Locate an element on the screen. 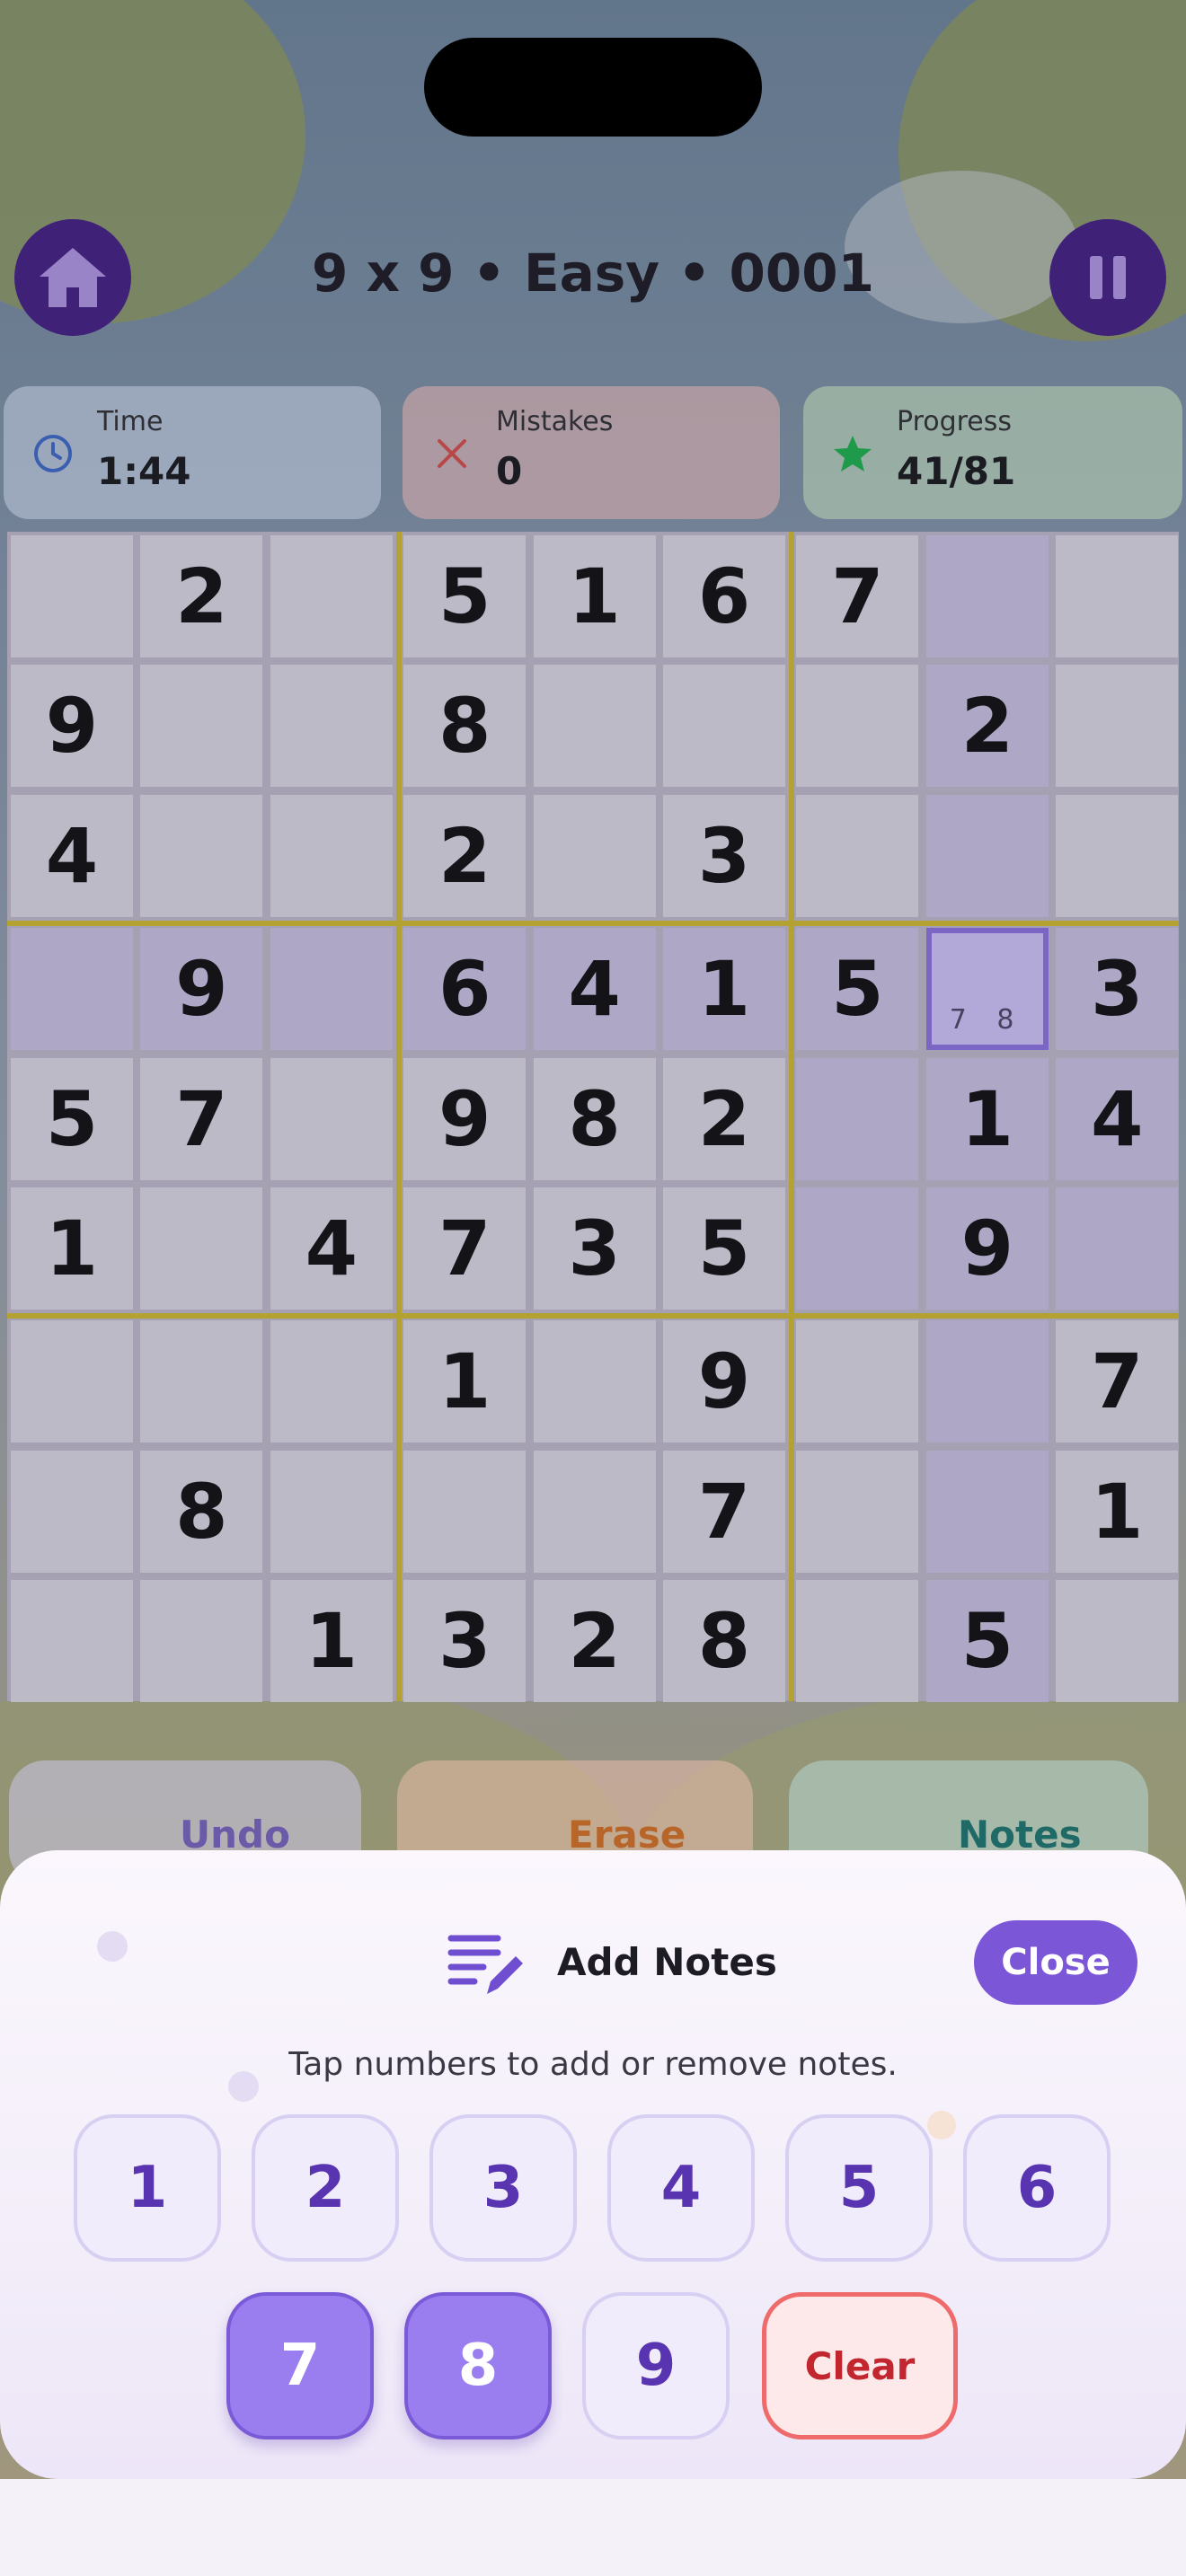  box-divider-horizontal is located at coordinates (593, 1316).